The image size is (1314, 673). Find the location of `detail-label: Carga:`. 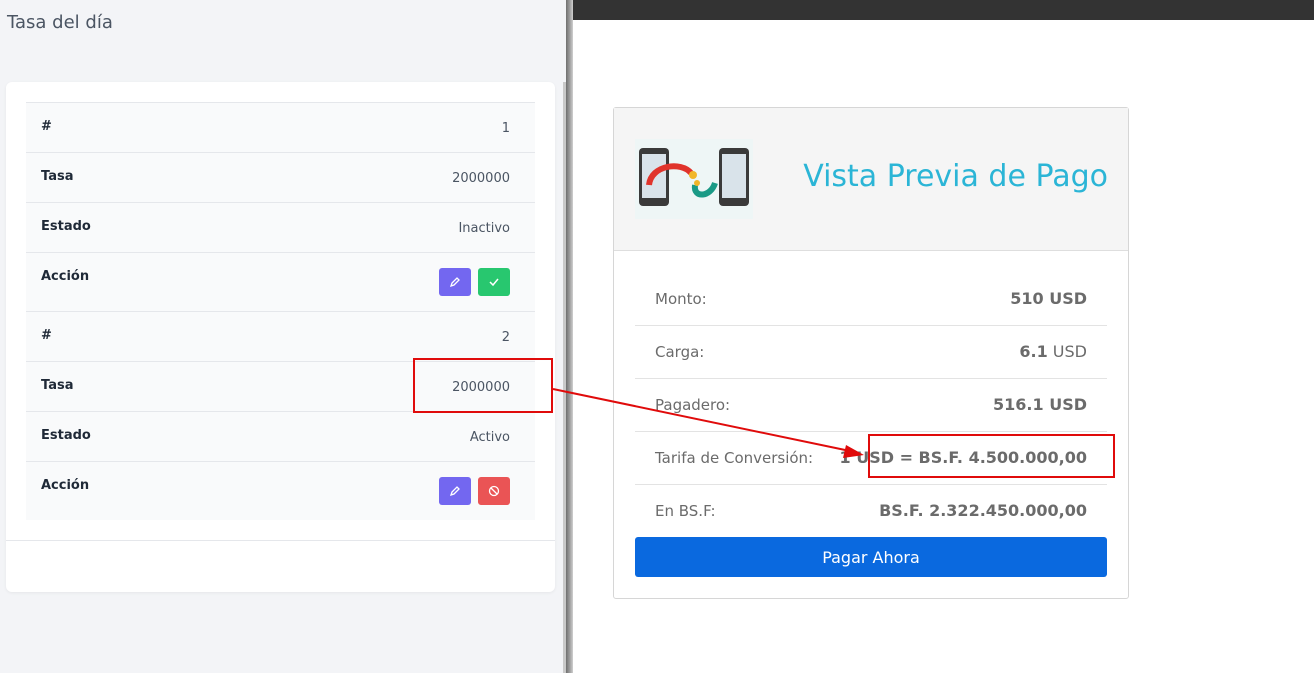

detail-label: Carga: is located at coordinates (680, 352).